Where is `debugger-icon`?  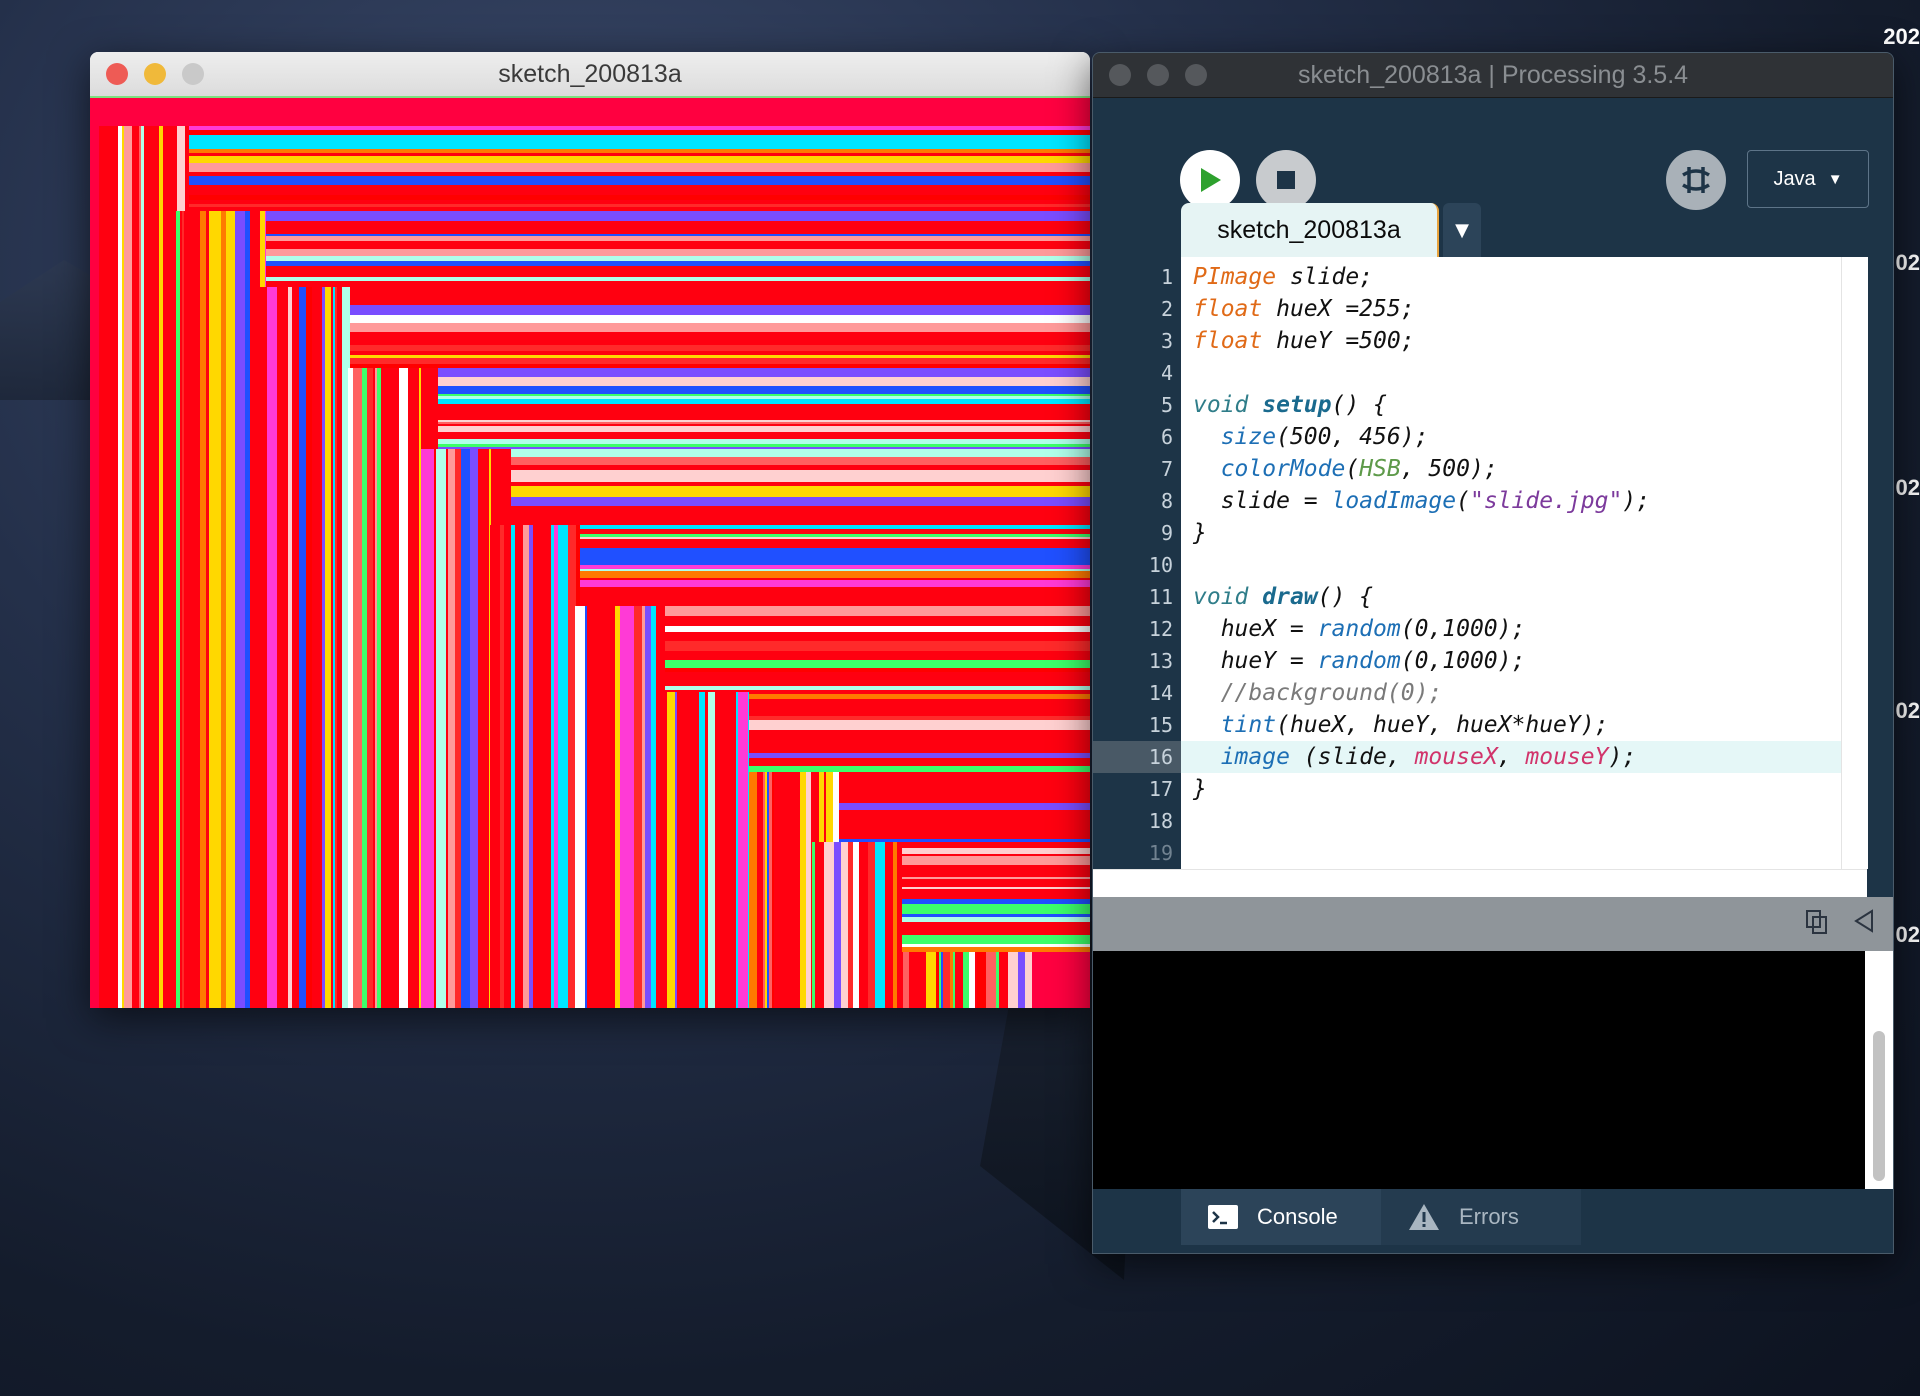 debugger-icon is located at coordinates (1696, 180).